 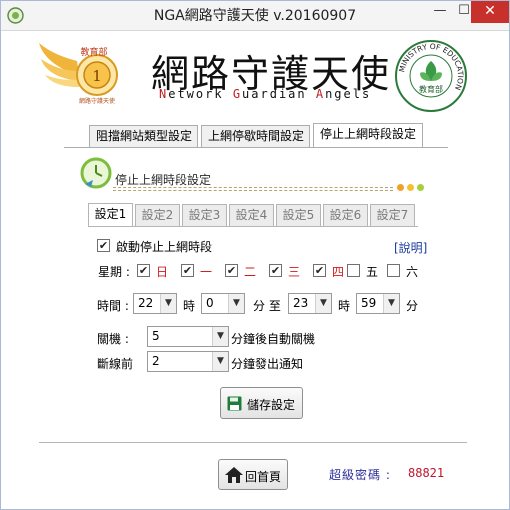 What do you see at coordinates (96, 173) in the screenshot?
I see `clock-icon` at bounding box center [96, 173].